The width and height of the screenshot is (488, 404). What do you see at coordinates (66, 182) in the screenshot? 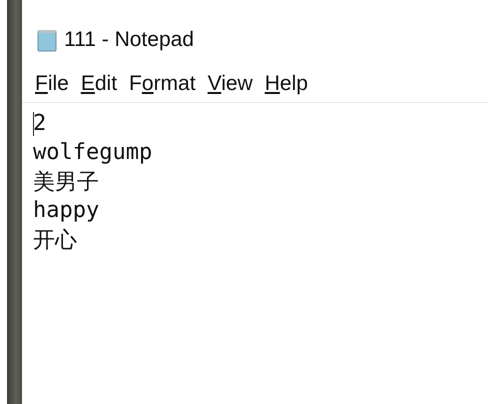
I see `text-line: 美男子` at bounding box center [66, 182].